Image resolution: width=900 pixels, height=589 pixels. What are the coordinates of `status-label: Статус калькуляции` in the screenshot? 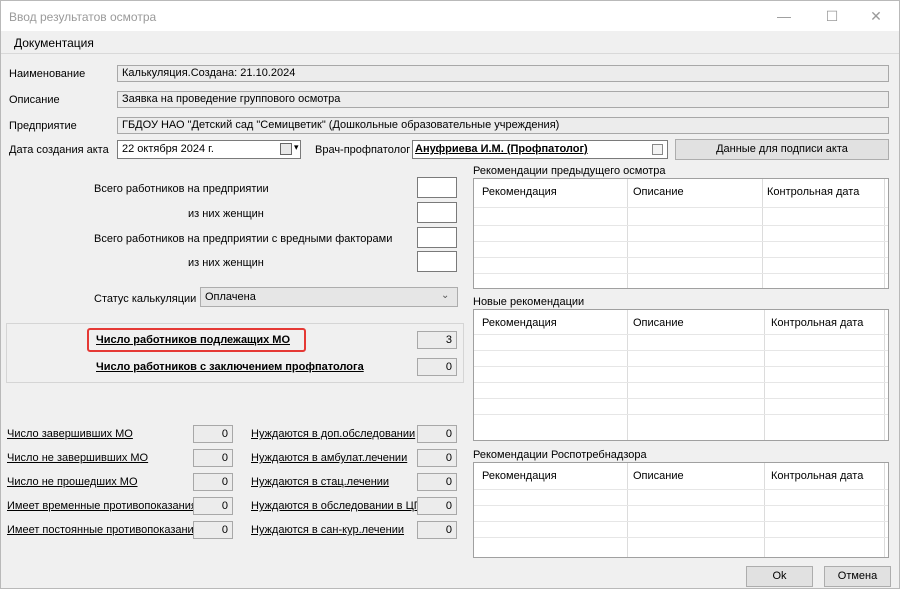 It's located at (145, 299).